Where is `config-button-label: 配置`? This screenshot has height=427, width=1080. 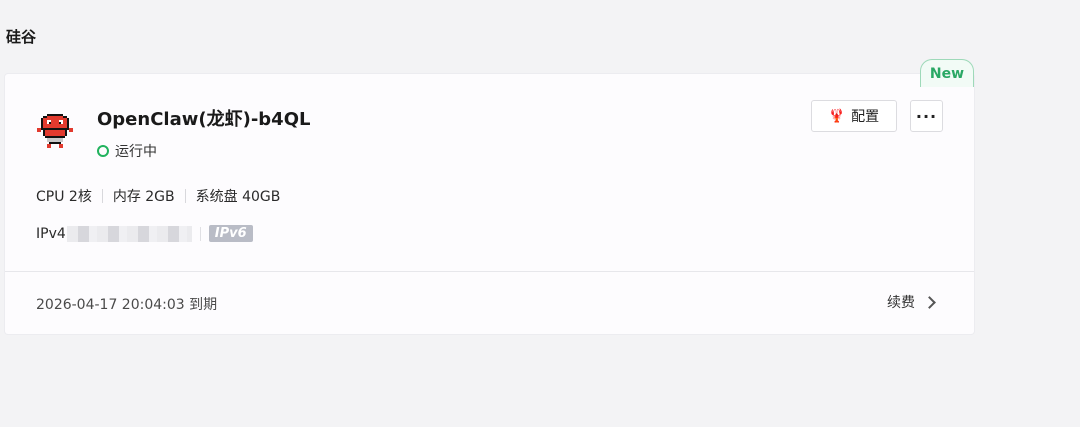 config-button-label: 配置 is located at coordinates (865, 117).